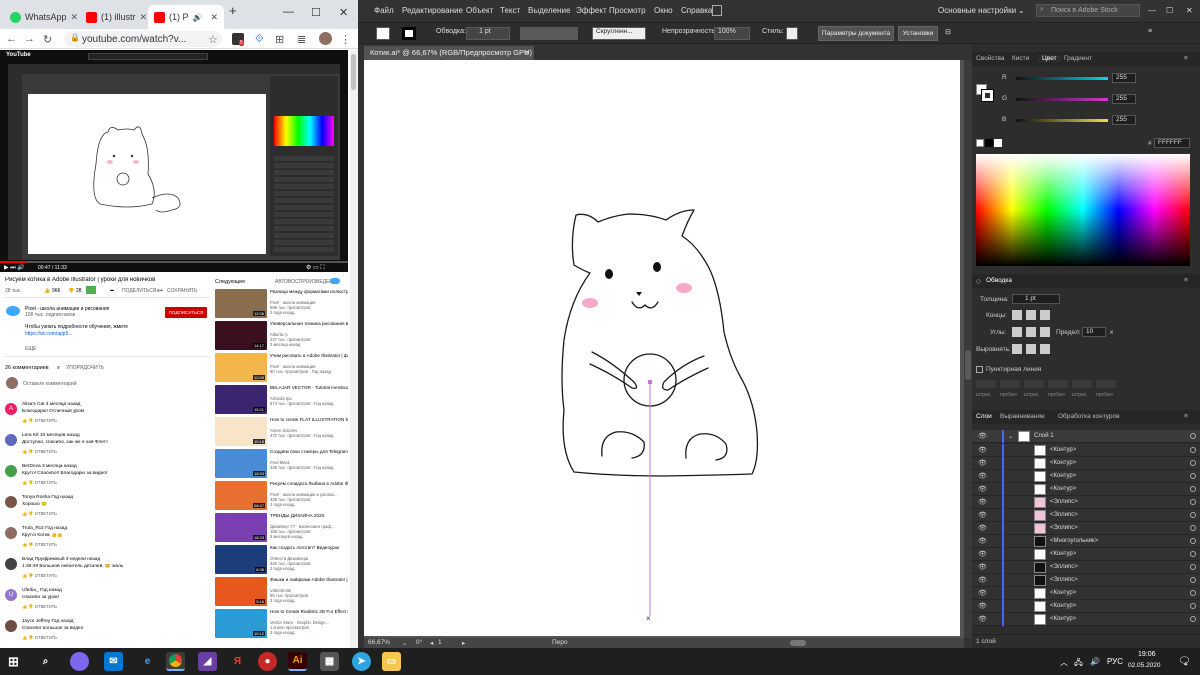  Describe the element at coordinates (241, 591) in the screenshot. I see `video-thumbnail: 9:16` at that location.